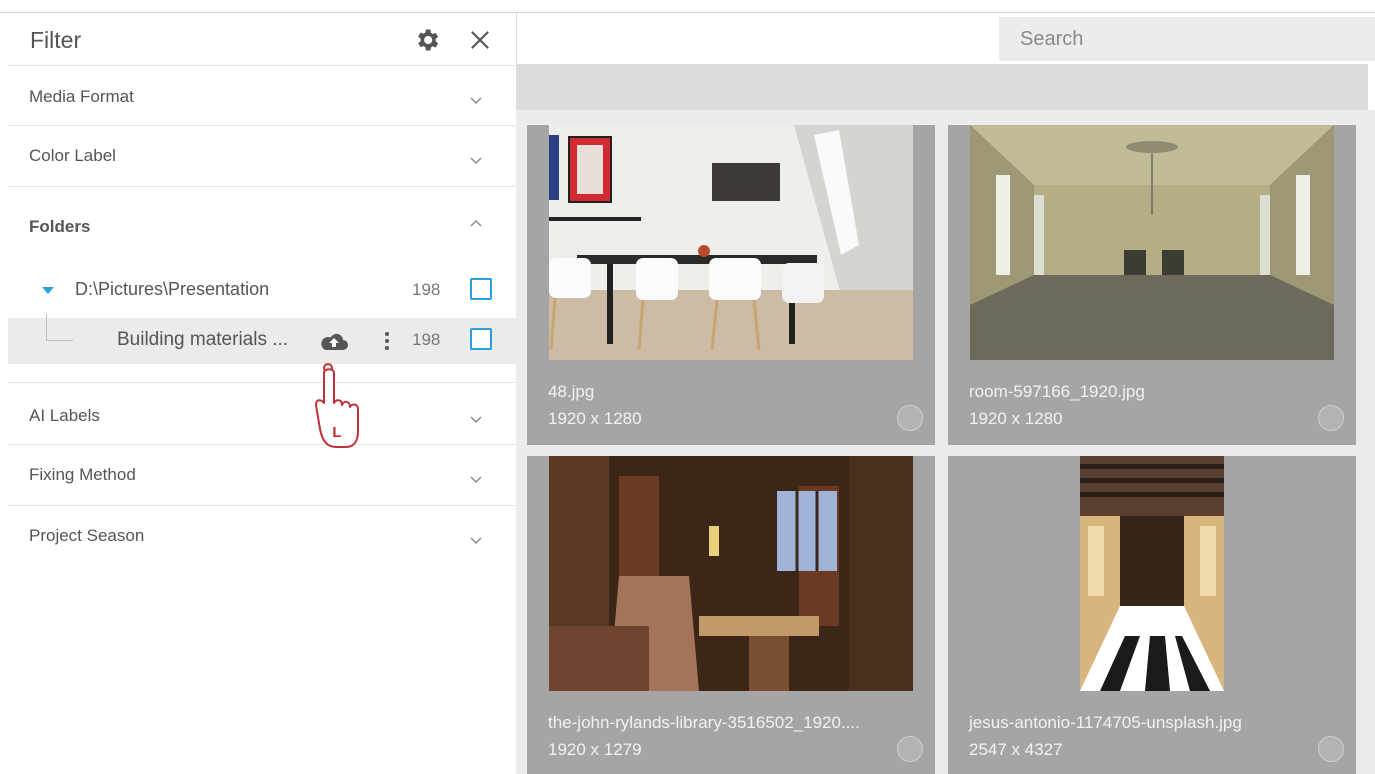 This screenshot has width=1375, height=774. I want to click on hand-cursor-icon: L, so click(337, 405).